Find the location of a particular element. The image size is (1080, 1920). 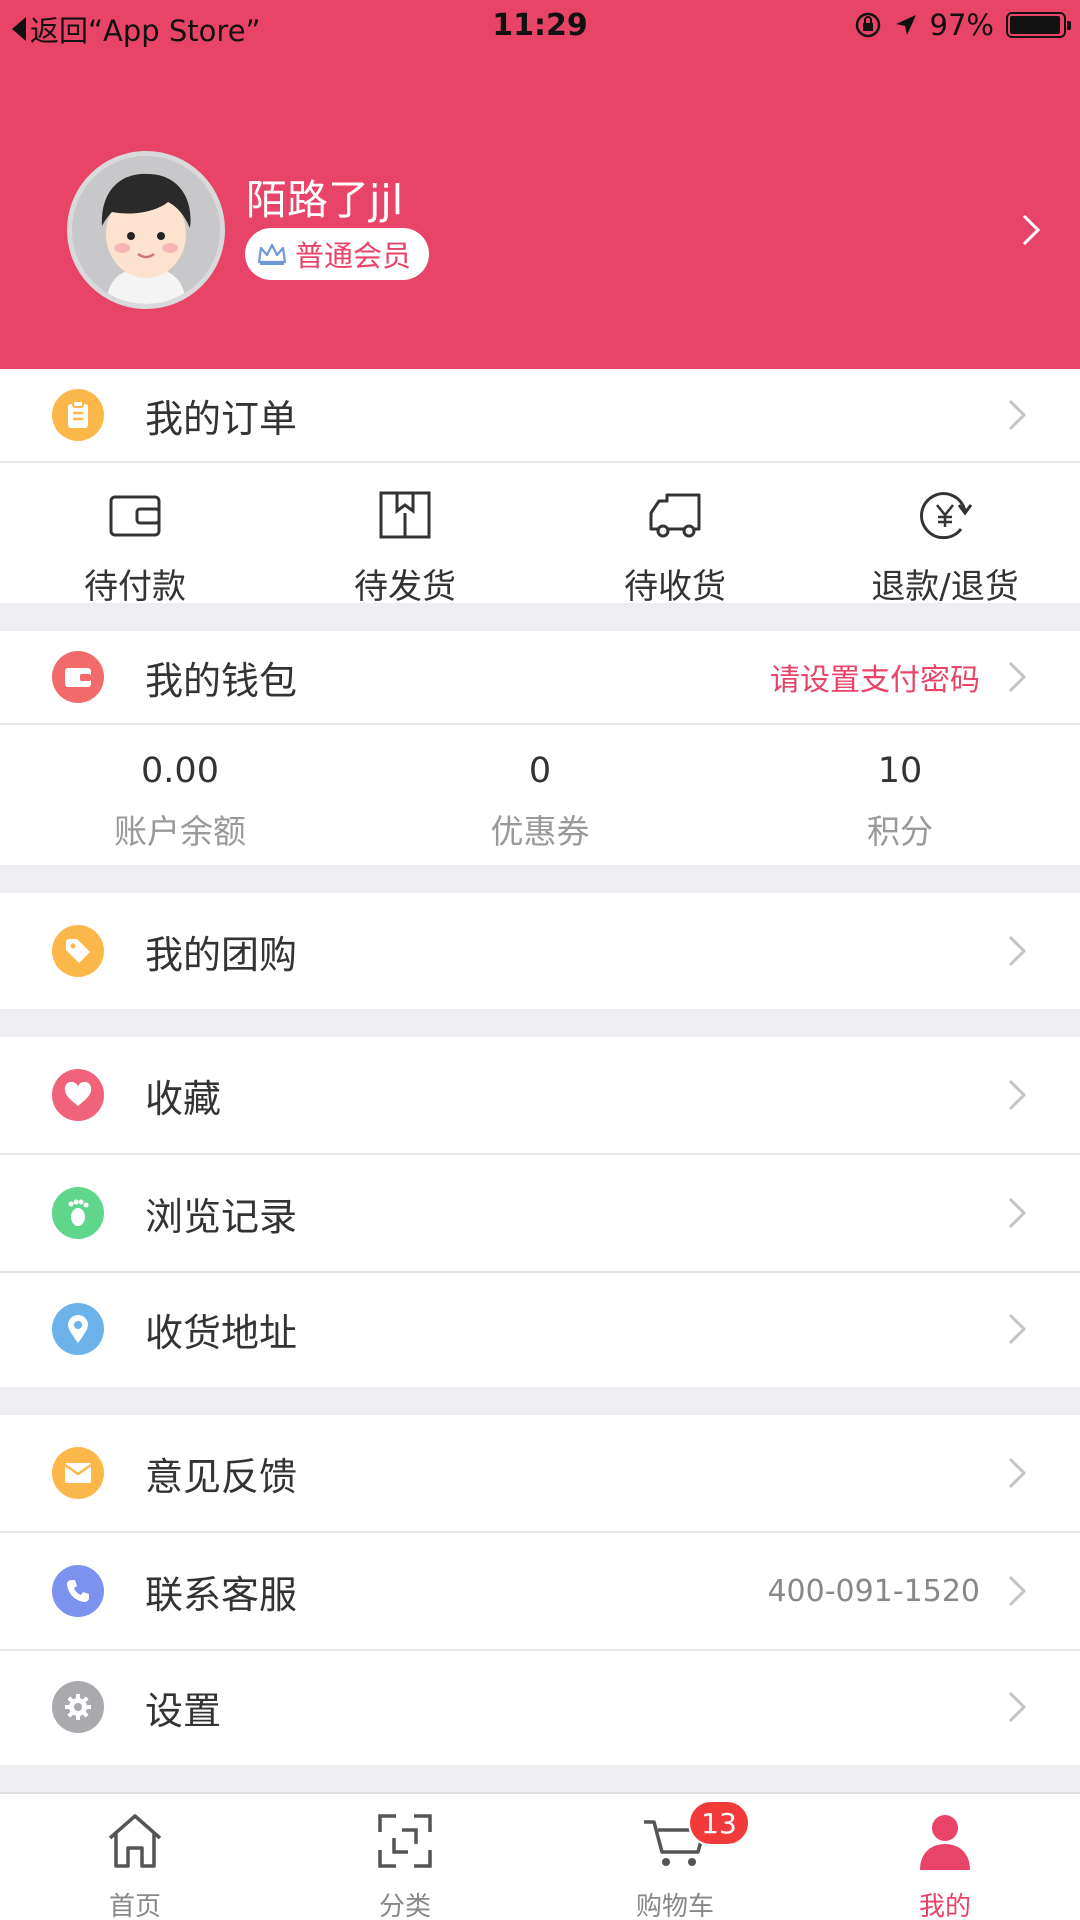

order-status-label: 退款/退货 is located at coordinates (945, 587).